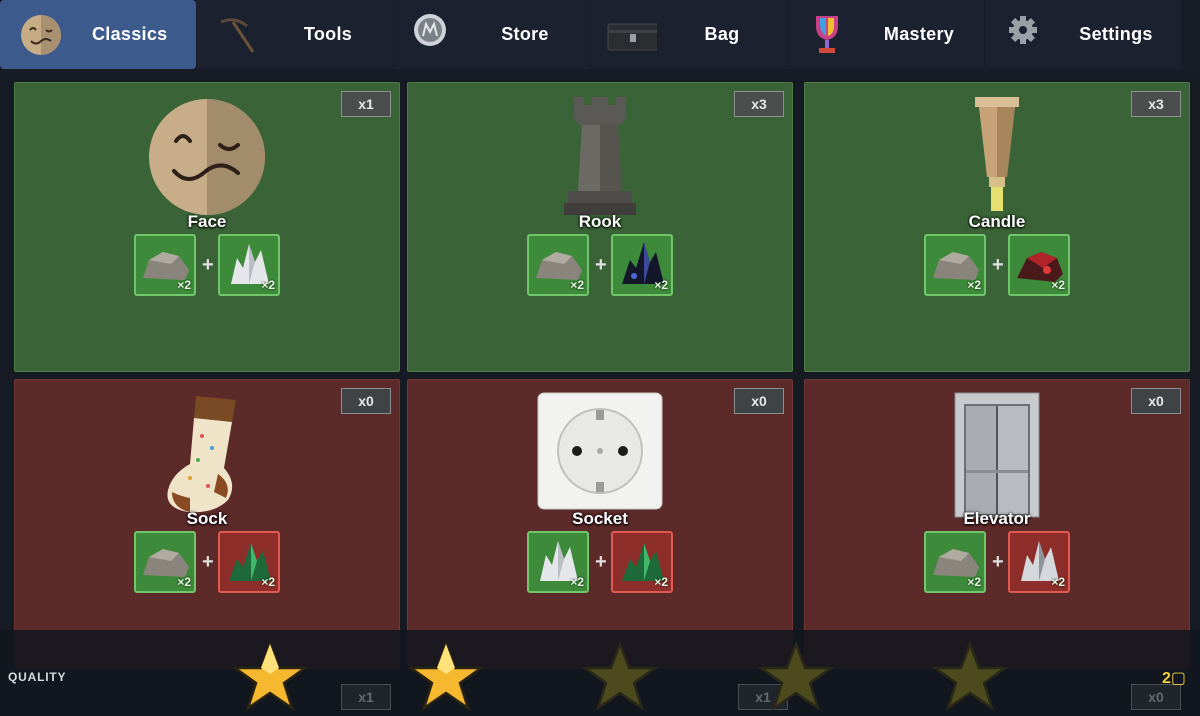 This screenshot has height=716, width=1200. I want to click on tab-settings: Settings, so click(1083, 34).